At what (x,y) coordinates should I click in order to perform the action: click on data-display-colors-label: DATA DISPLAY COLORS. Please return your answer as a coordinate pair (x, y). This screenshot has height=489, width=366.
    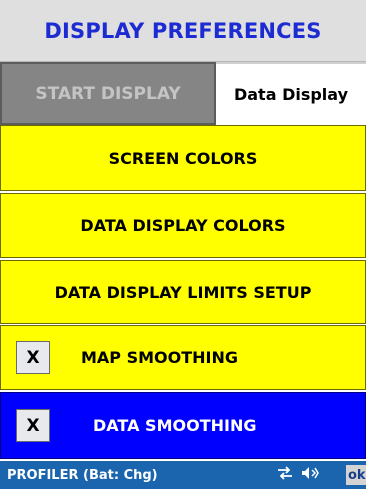
    Looking at the image, I should click on (183, 225).